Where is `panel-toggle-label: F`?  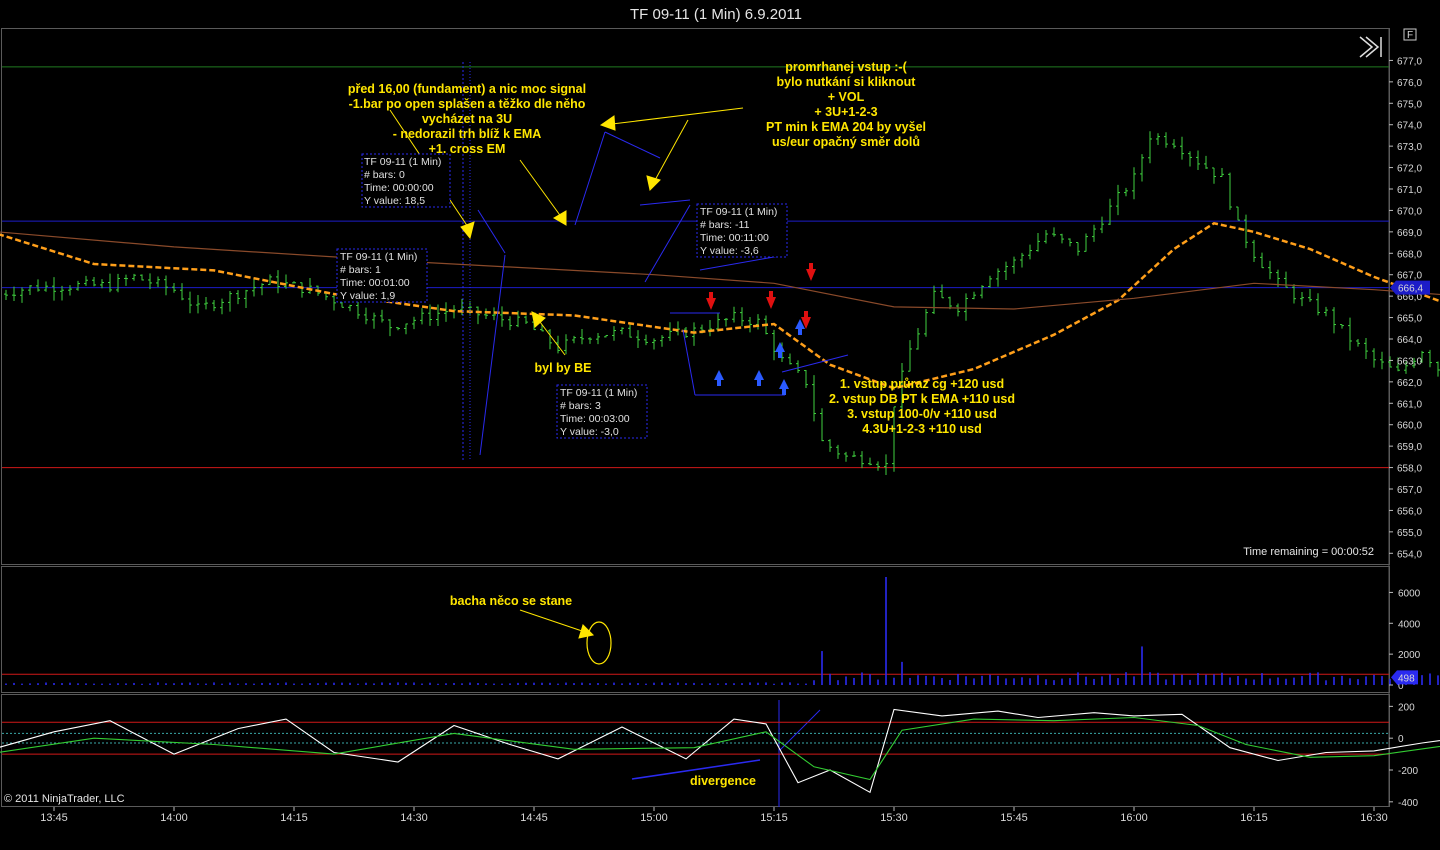
panel-toggle-label: F is located at coordinates (1410, 35).